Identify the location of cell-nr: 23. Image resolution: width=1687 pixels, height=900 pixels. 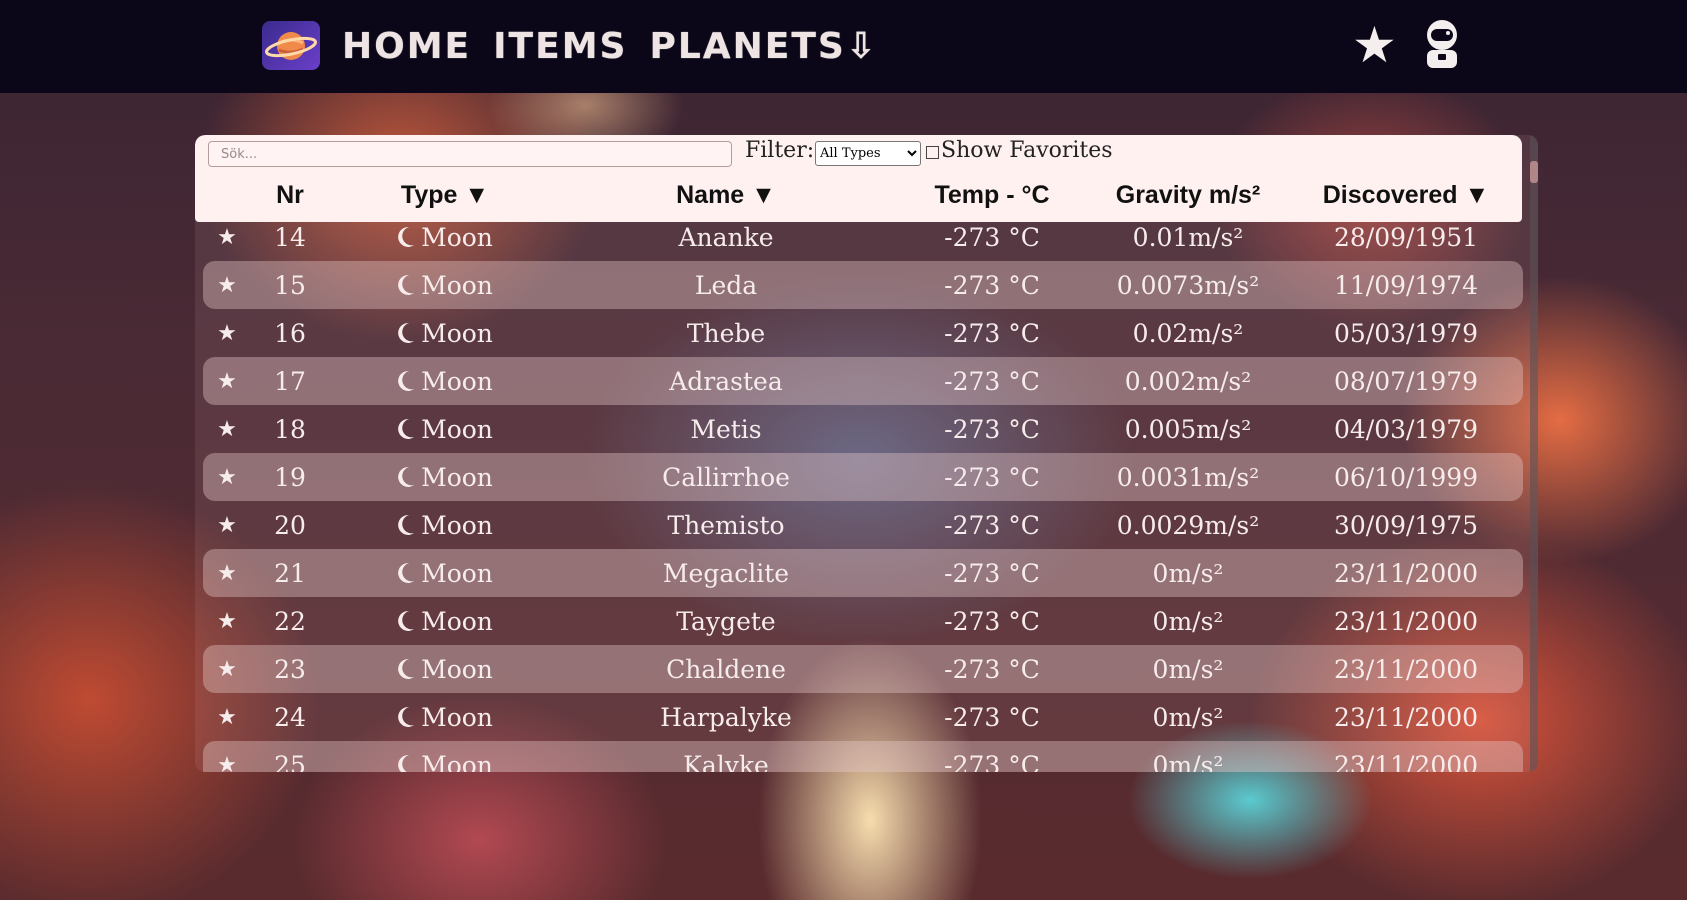
(290, 669).